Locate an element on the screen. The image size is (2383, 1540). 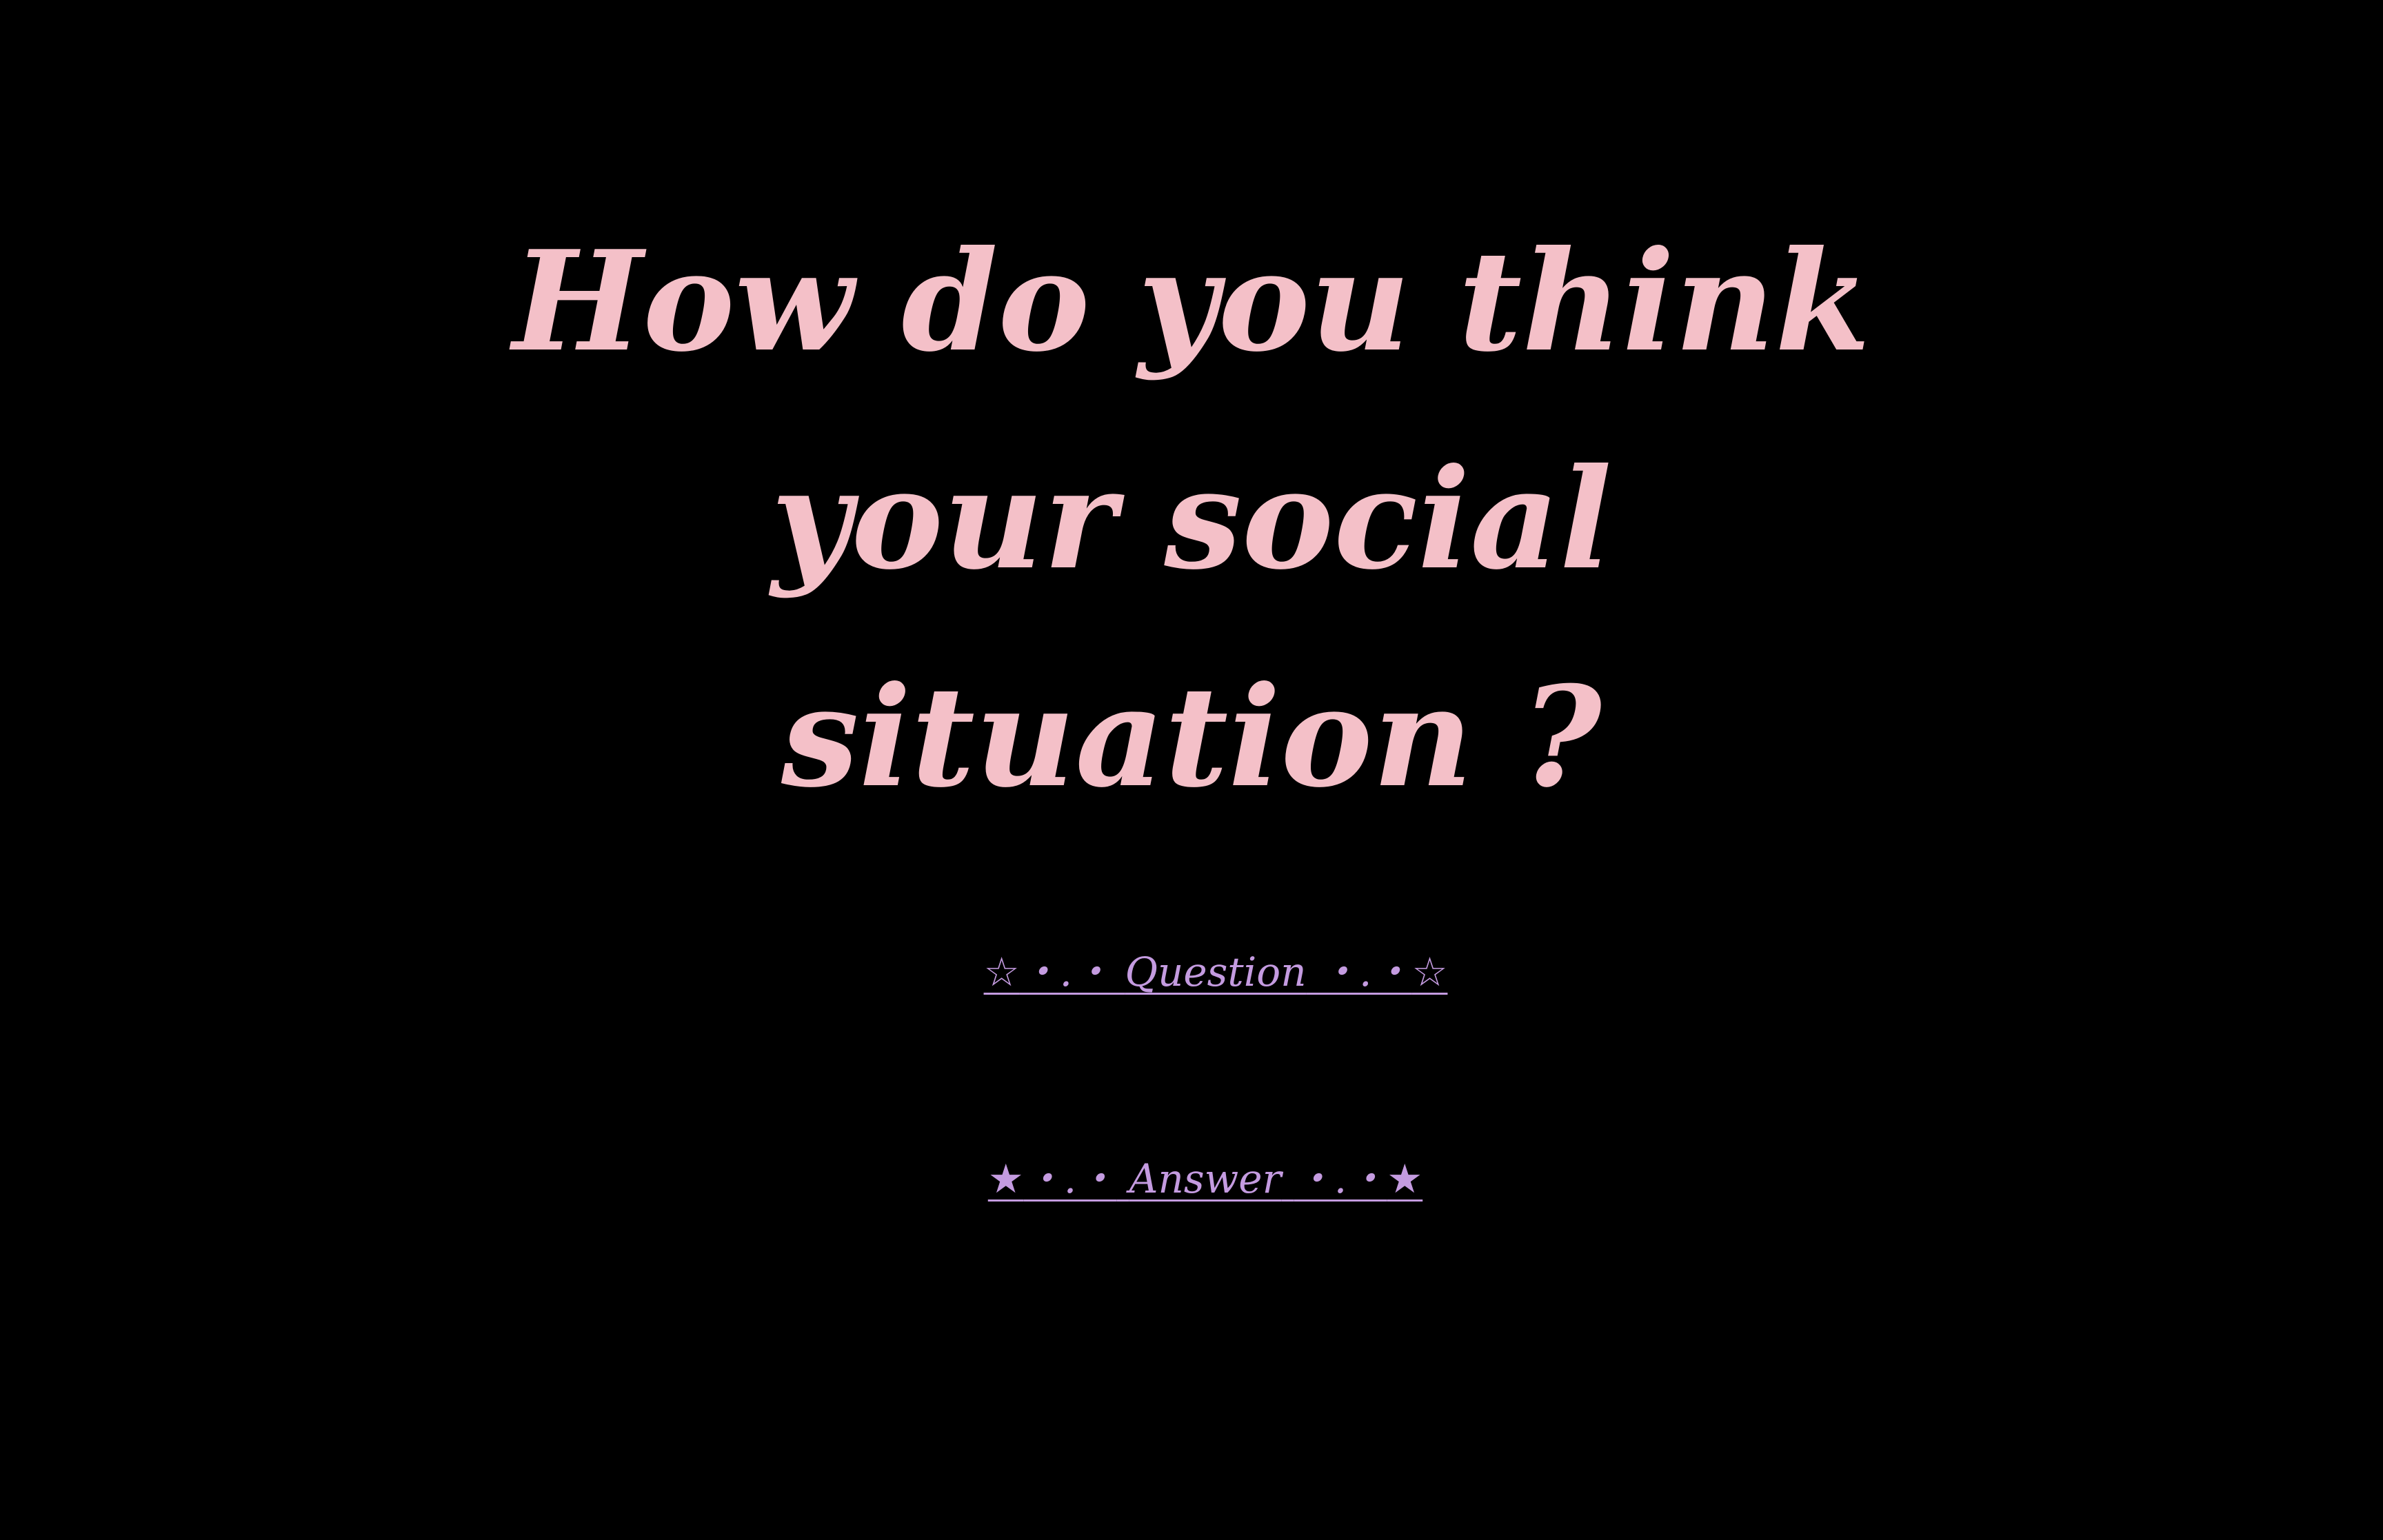
answer-link-row: ★・.・ Answer ・.・★ is located at coordinates (1191, 1179).